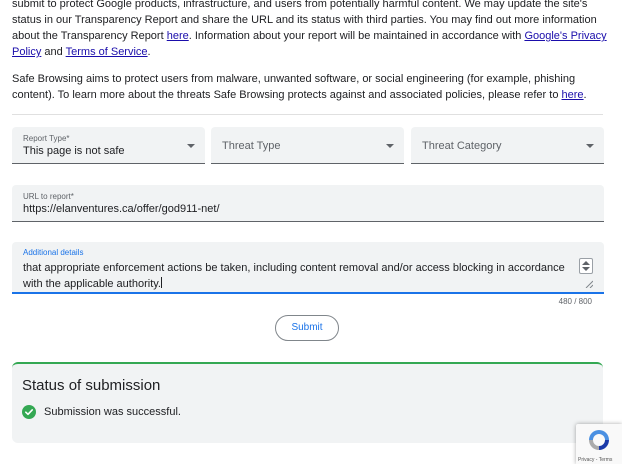 The width and height of the screenshot is (622, 464). I want to click on report-type-select: Report Type* This page is not safe, so click(108, 145).